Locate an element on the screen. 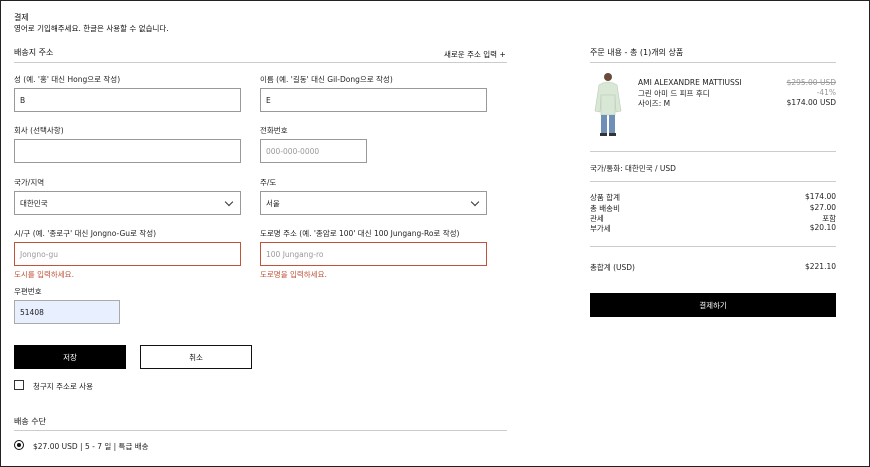 The width and height of the screenshot is (870, 467). delivery-radio is located at coordinates (19, 445).